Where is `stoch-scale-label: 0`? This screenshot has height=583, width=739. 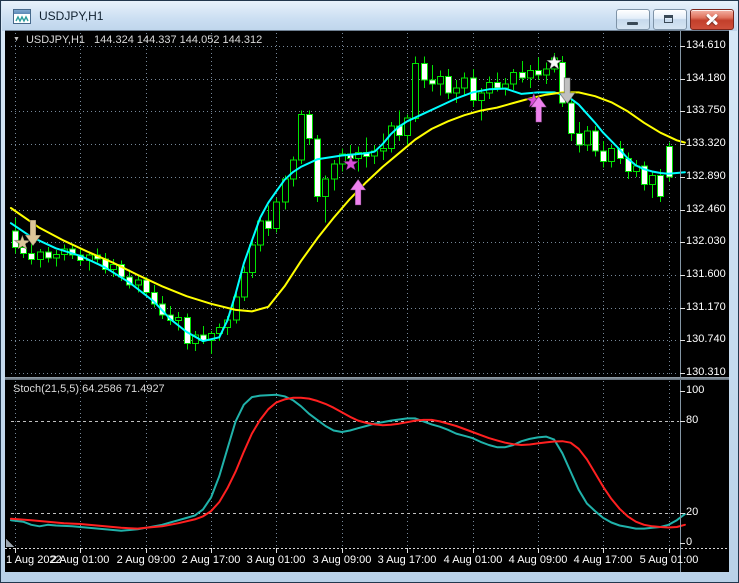 stoch-scale-label: 0 is located at coordinates (689, 542).